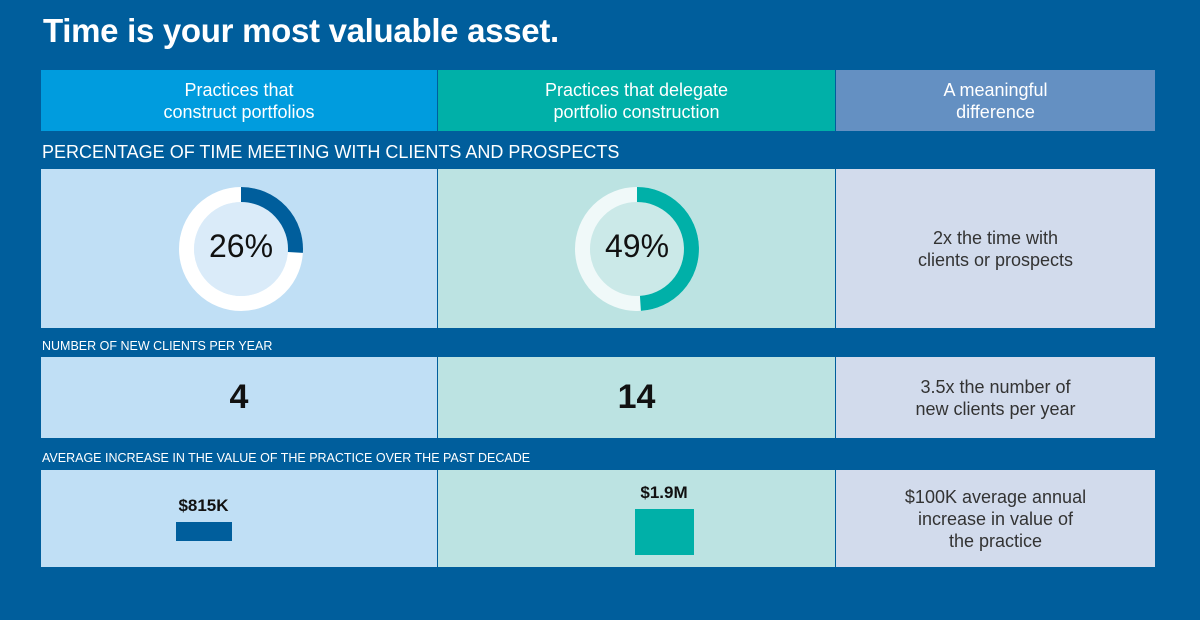 The image size is (1200, 620). I want to click on donut-delegate-label: 49%, so click(637, 246).